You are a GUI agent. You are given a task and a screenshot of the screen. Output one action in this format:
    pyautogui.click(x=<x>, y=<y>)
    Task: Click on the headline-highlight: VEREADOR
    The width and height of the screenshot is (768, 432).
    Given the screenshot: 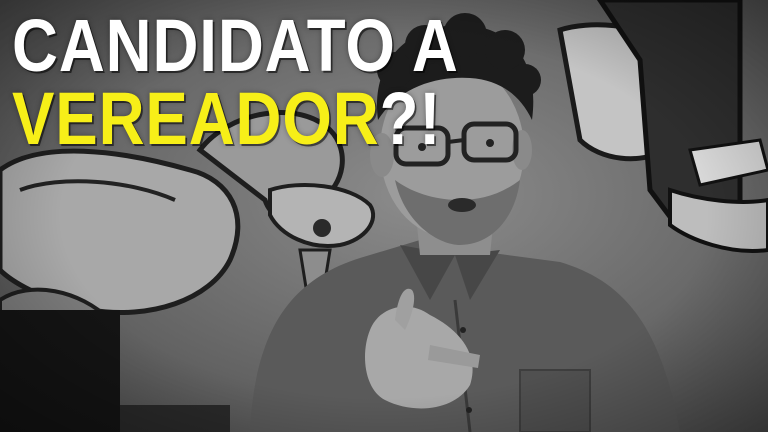 What is the action you would take?
    pyautogui.click(x=196, y=118)
    